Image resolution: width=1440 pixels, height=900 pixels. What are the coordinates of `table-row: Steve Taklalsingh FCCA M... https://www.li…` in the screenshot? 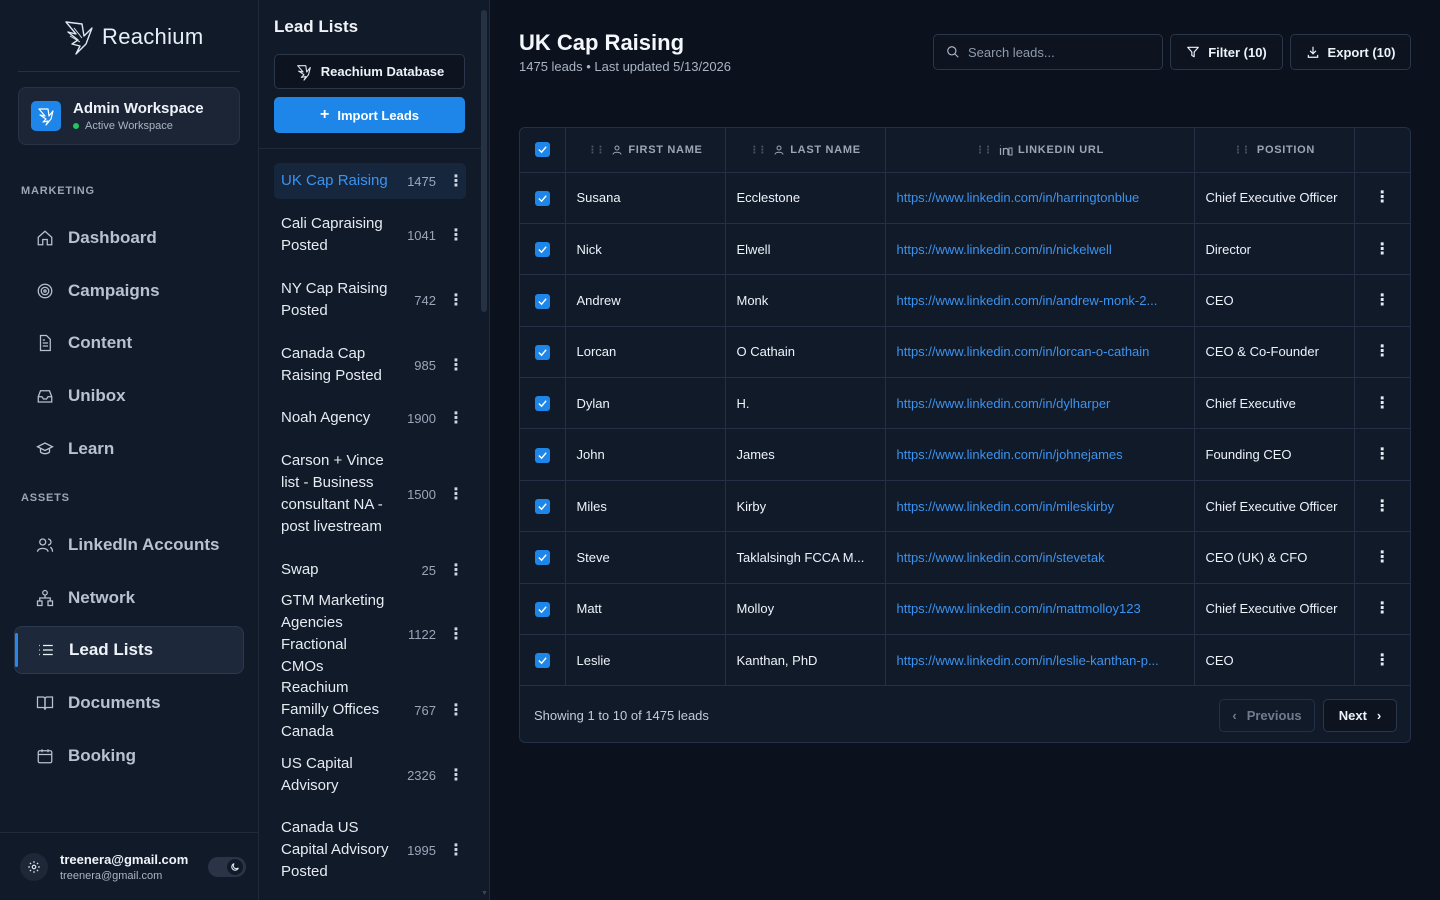 It's located at (965, 557).